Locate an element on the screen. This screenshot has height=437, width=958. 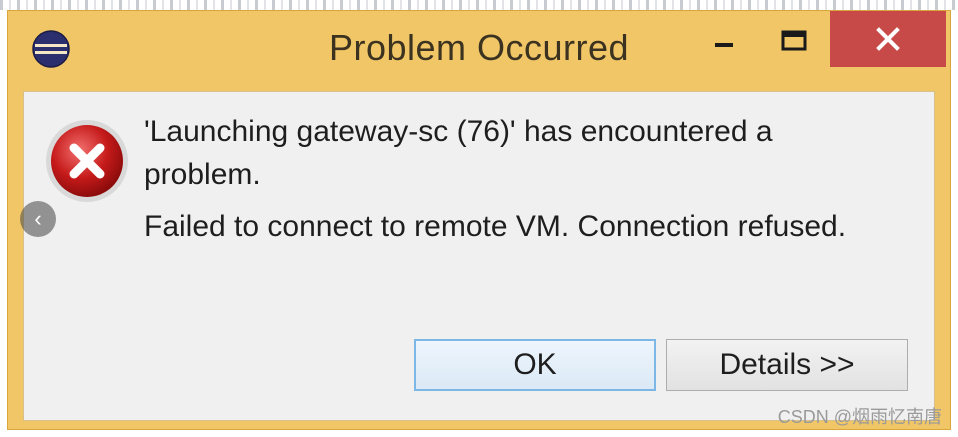
close-button is located at coordinates (888, 39).